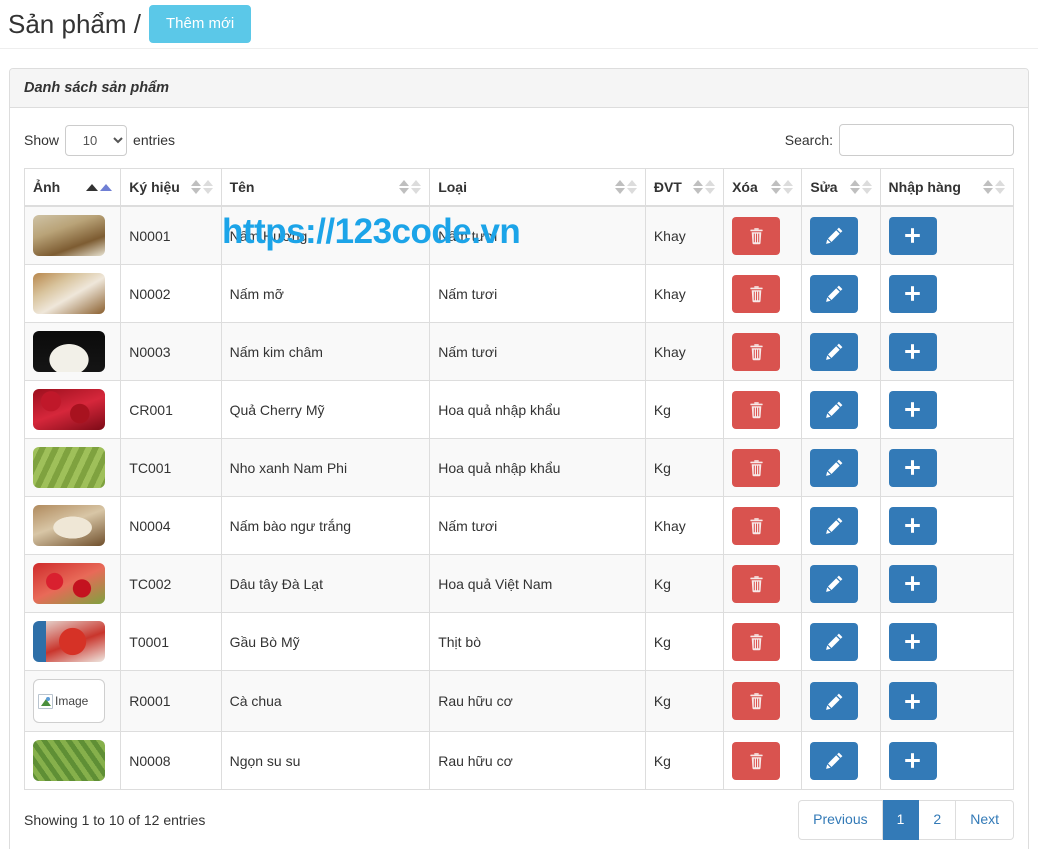  Describe the element at coordinates (537, 583) in the screenshot. I see `cell-product-category: Hoa quả Việt Nam` at that location.